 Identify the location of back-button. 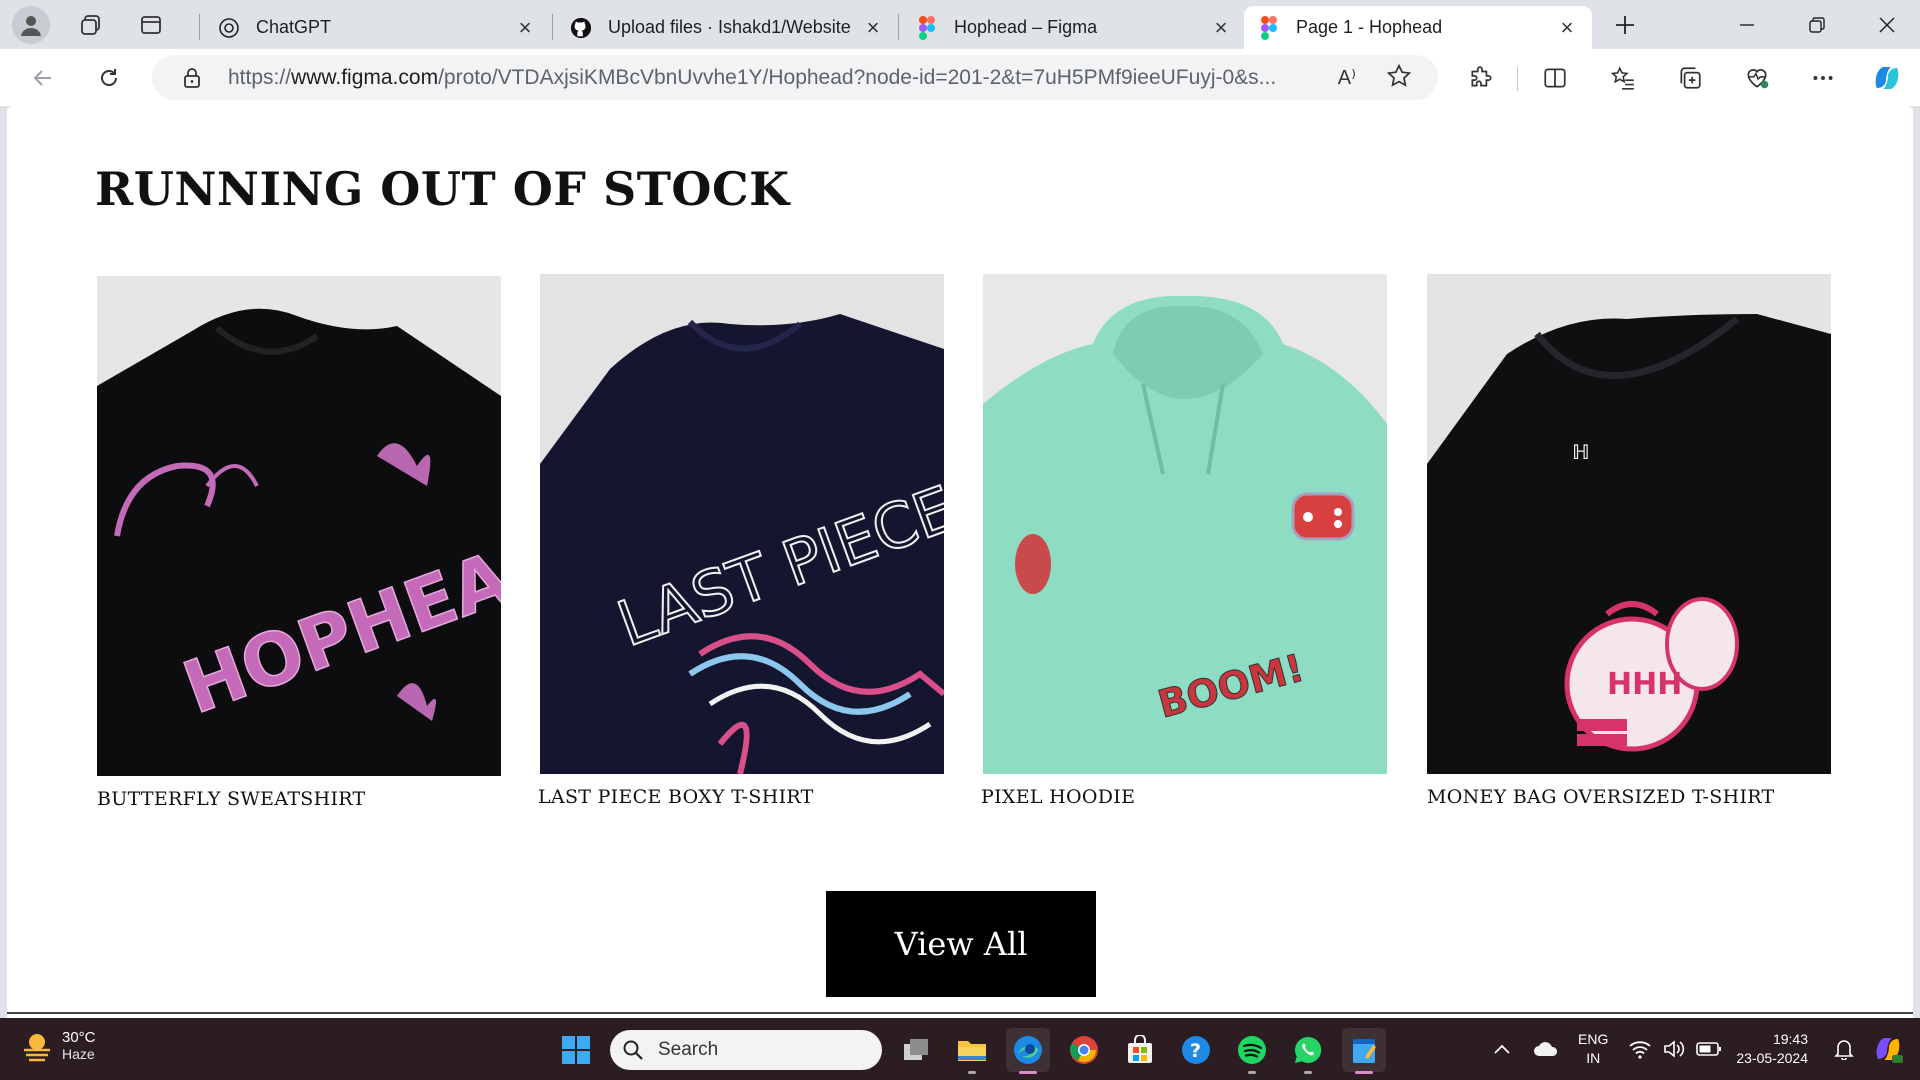
(43, 78).